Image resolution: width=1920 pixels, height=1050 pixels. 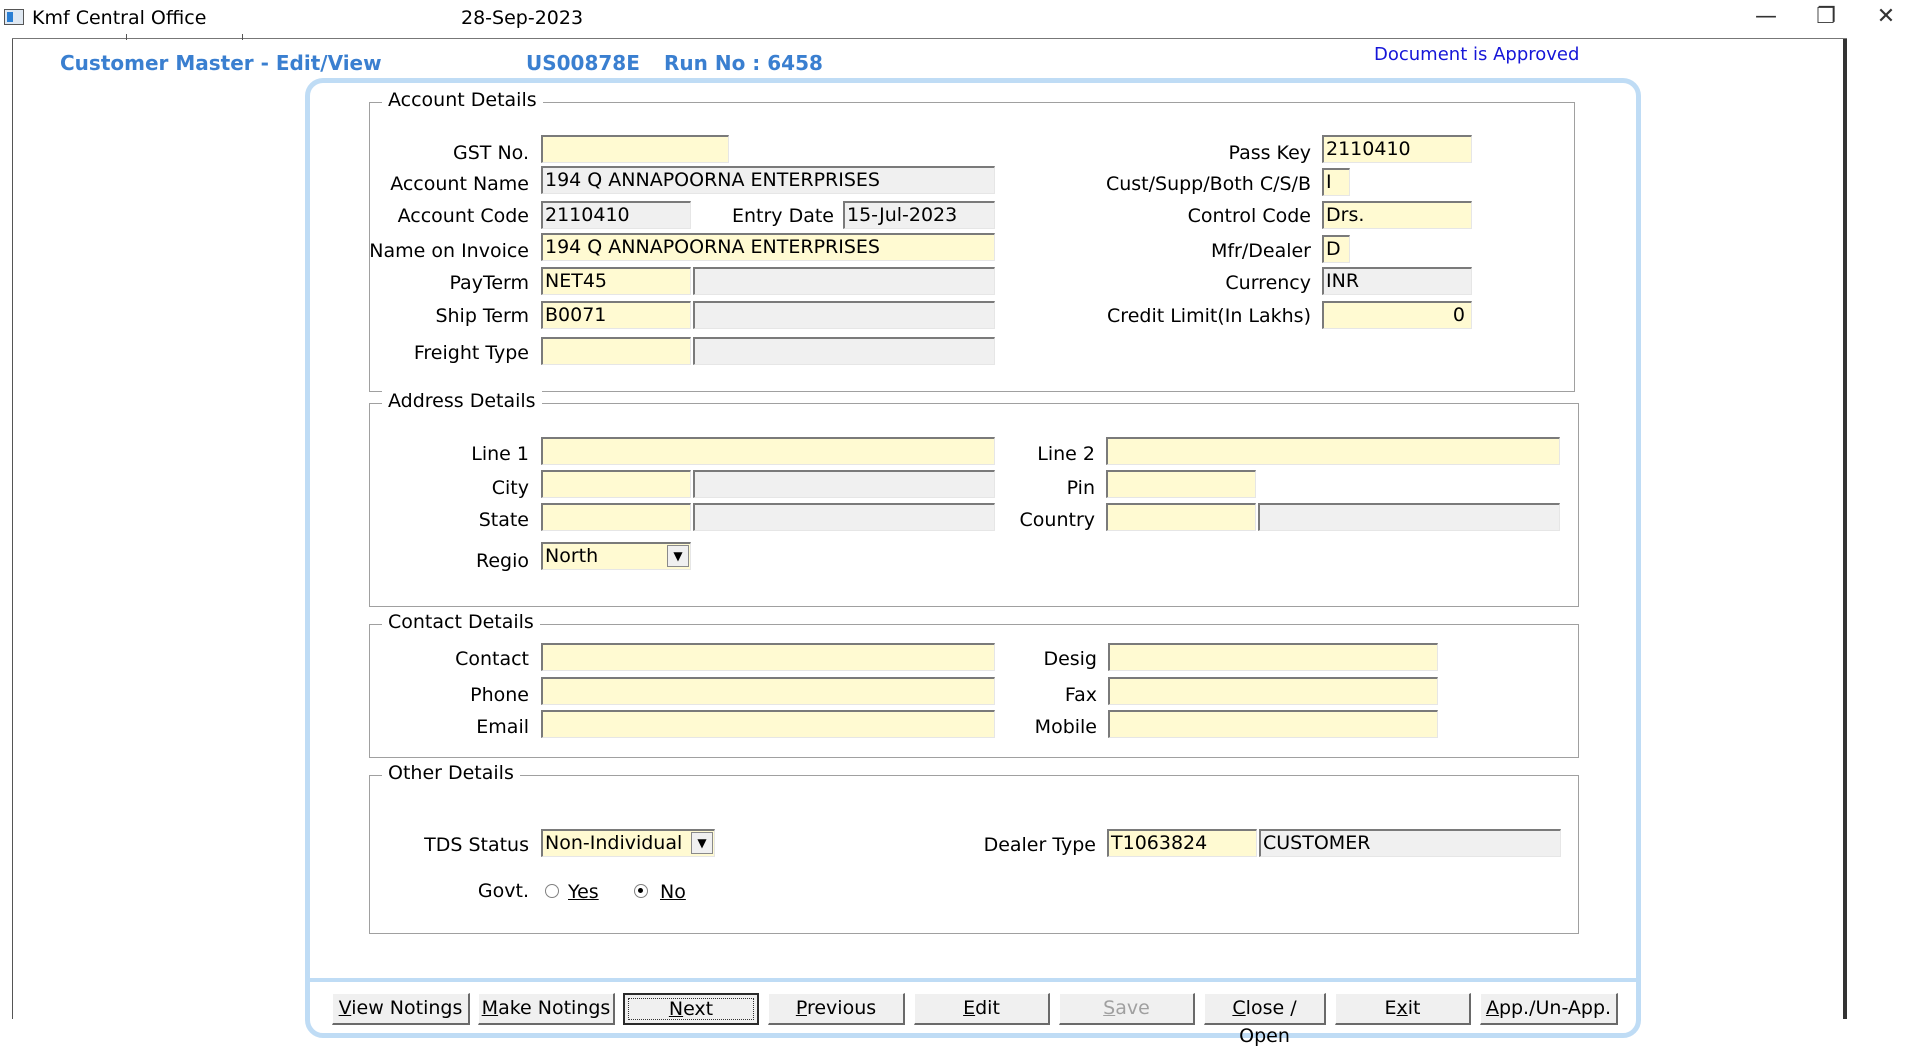 What do you see at coordinates (1070, 659) in the screenshot?
I see `desig-label: Desig` at bounding box center [1070, 659].